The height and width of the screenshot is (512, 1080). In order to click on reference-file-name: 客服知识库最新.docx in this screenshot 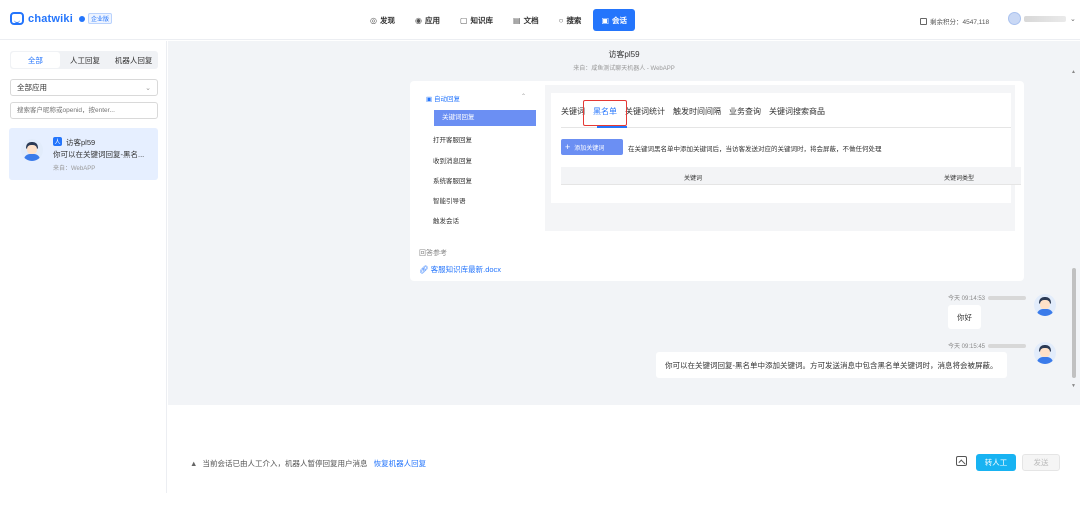, I will do `click(466, 269)`.